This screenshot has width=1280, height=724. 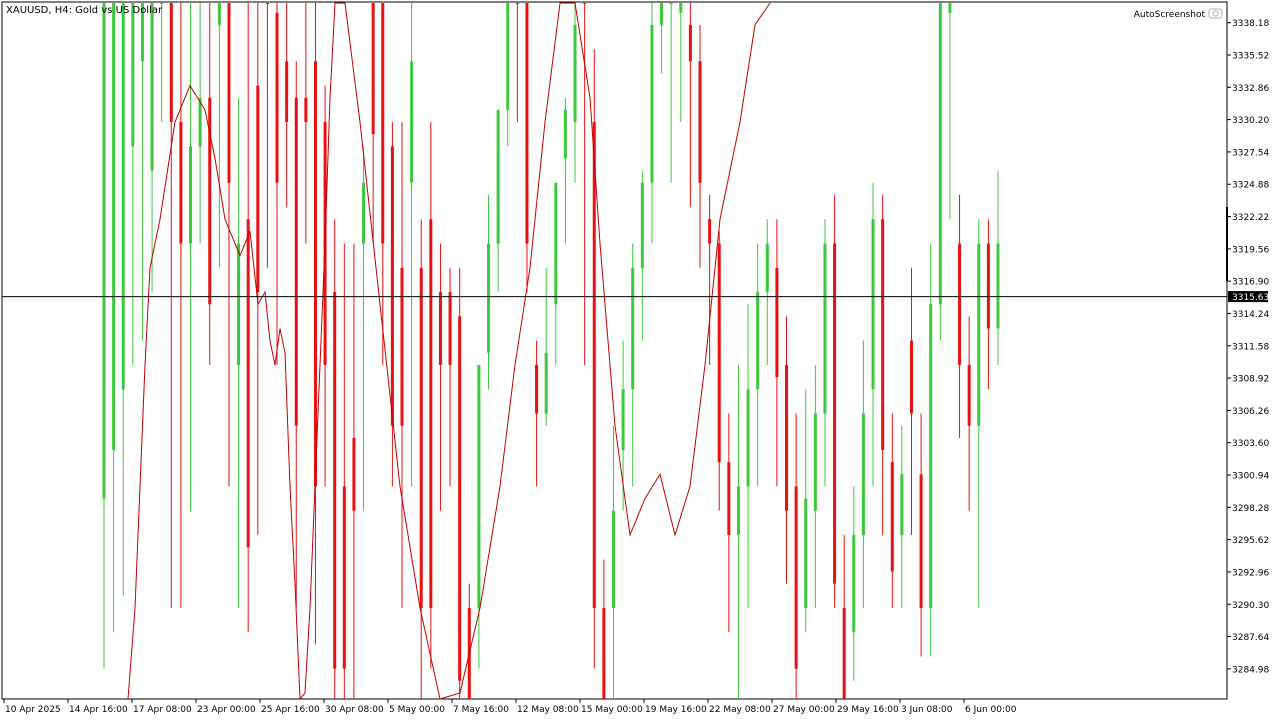 What do you see at coordinates (354, 710) in the screenshot?
I see `x-tick-label: 30 Apr 08:00` at bounding box center [354, 710].